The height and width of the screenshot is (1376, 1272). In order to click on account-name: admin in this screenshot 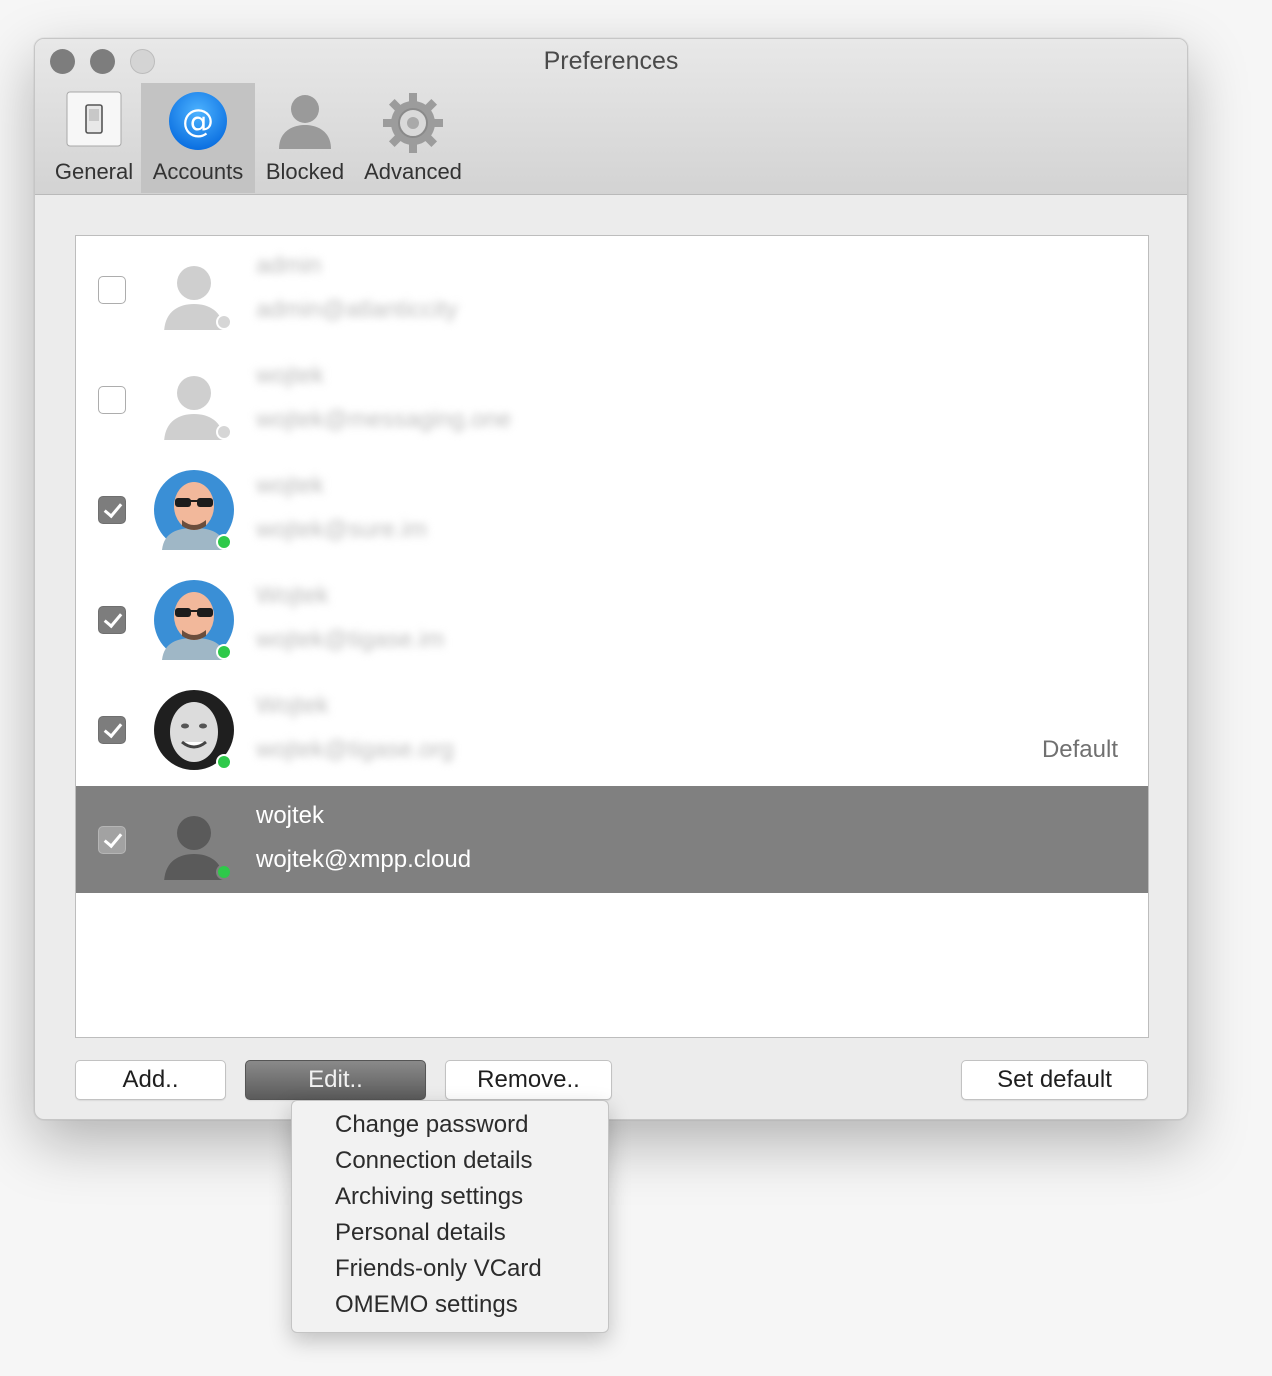, I will do `click(289, 265)`.